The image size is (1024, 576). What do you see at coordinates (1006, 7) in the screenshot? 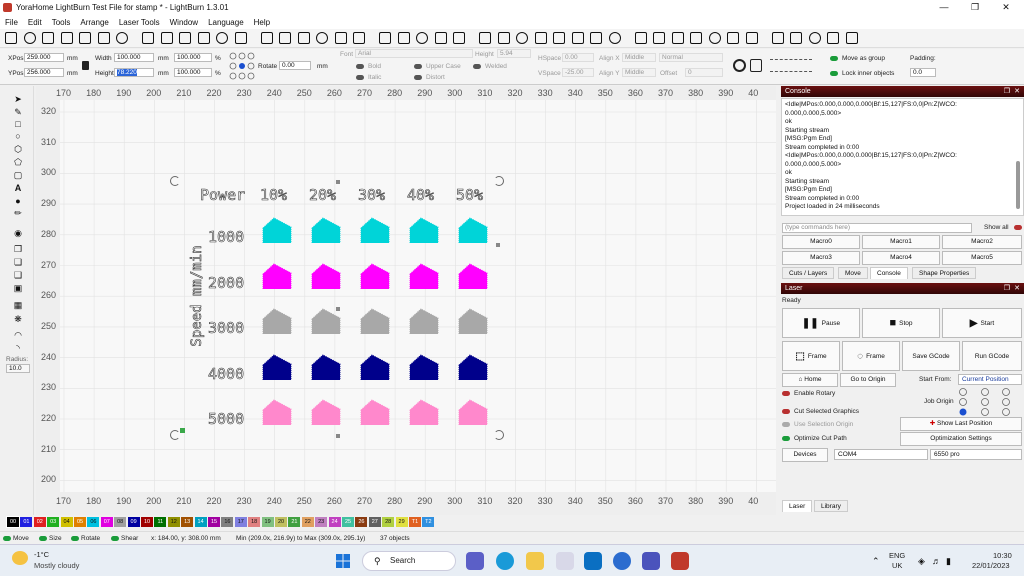
I see `close-icon: ✕` at bounding box center [1006, 7].